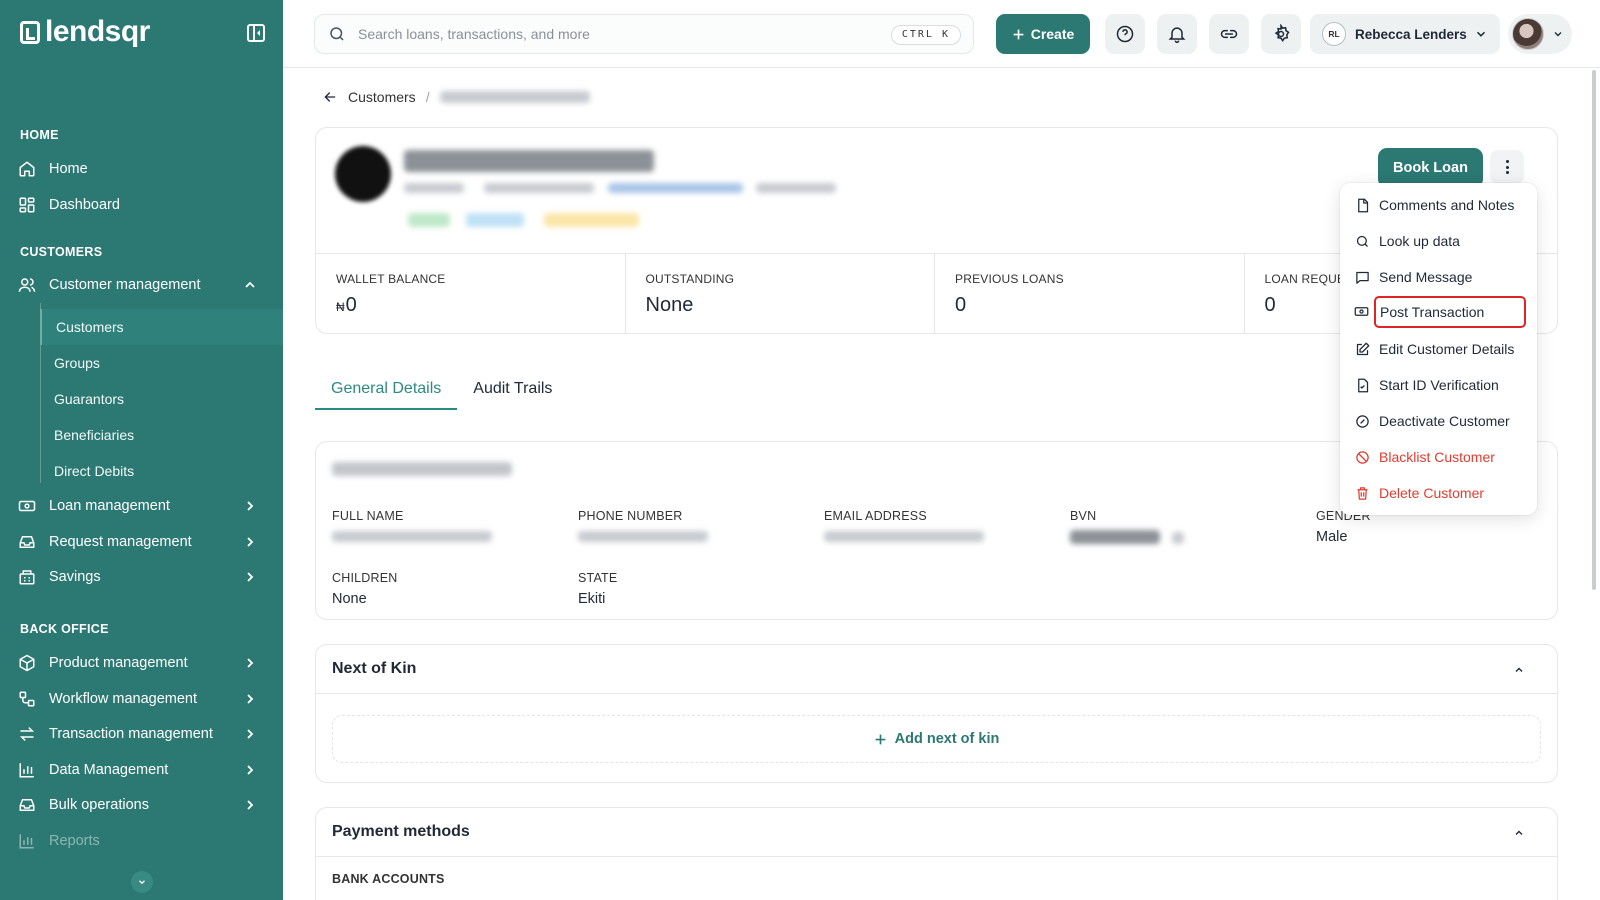  What do you see at coordinates (1125, 34) in the screenshot?
I see `help-button` at bounding box center [1125, 34].